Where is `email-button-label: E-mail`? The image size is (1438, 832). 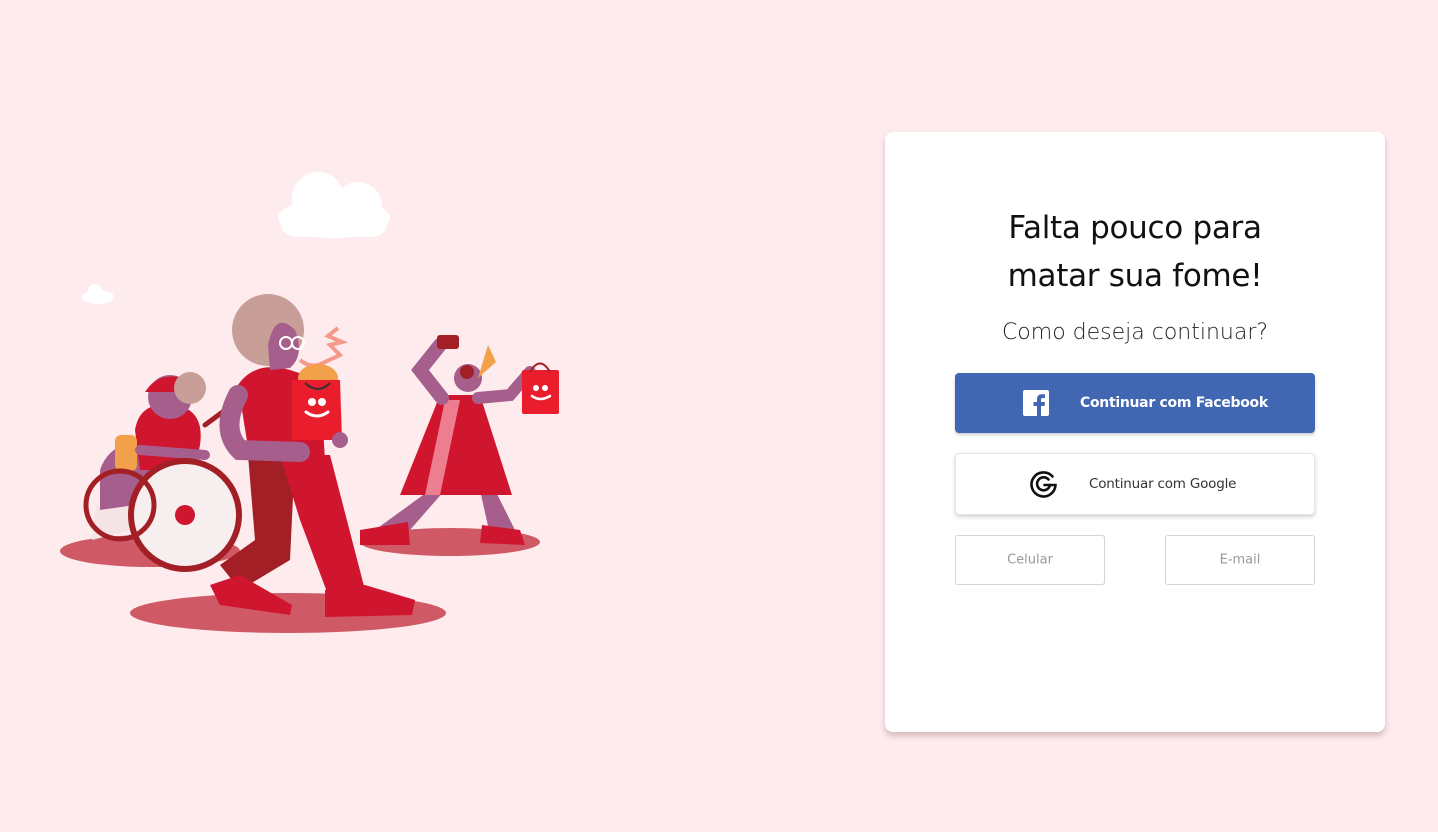
email-button-label: E-mail is located at coordinates (1240, 560).